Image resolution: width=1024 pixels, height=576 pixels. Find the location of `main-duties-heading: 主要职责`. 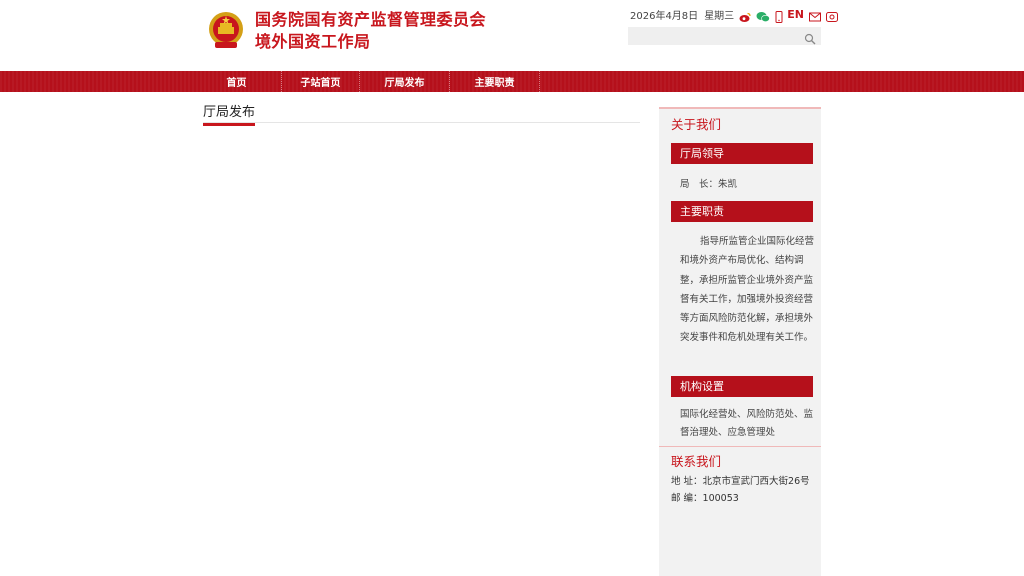

main-duties-heading: 主要职责 is located at coordinates (742, 211).